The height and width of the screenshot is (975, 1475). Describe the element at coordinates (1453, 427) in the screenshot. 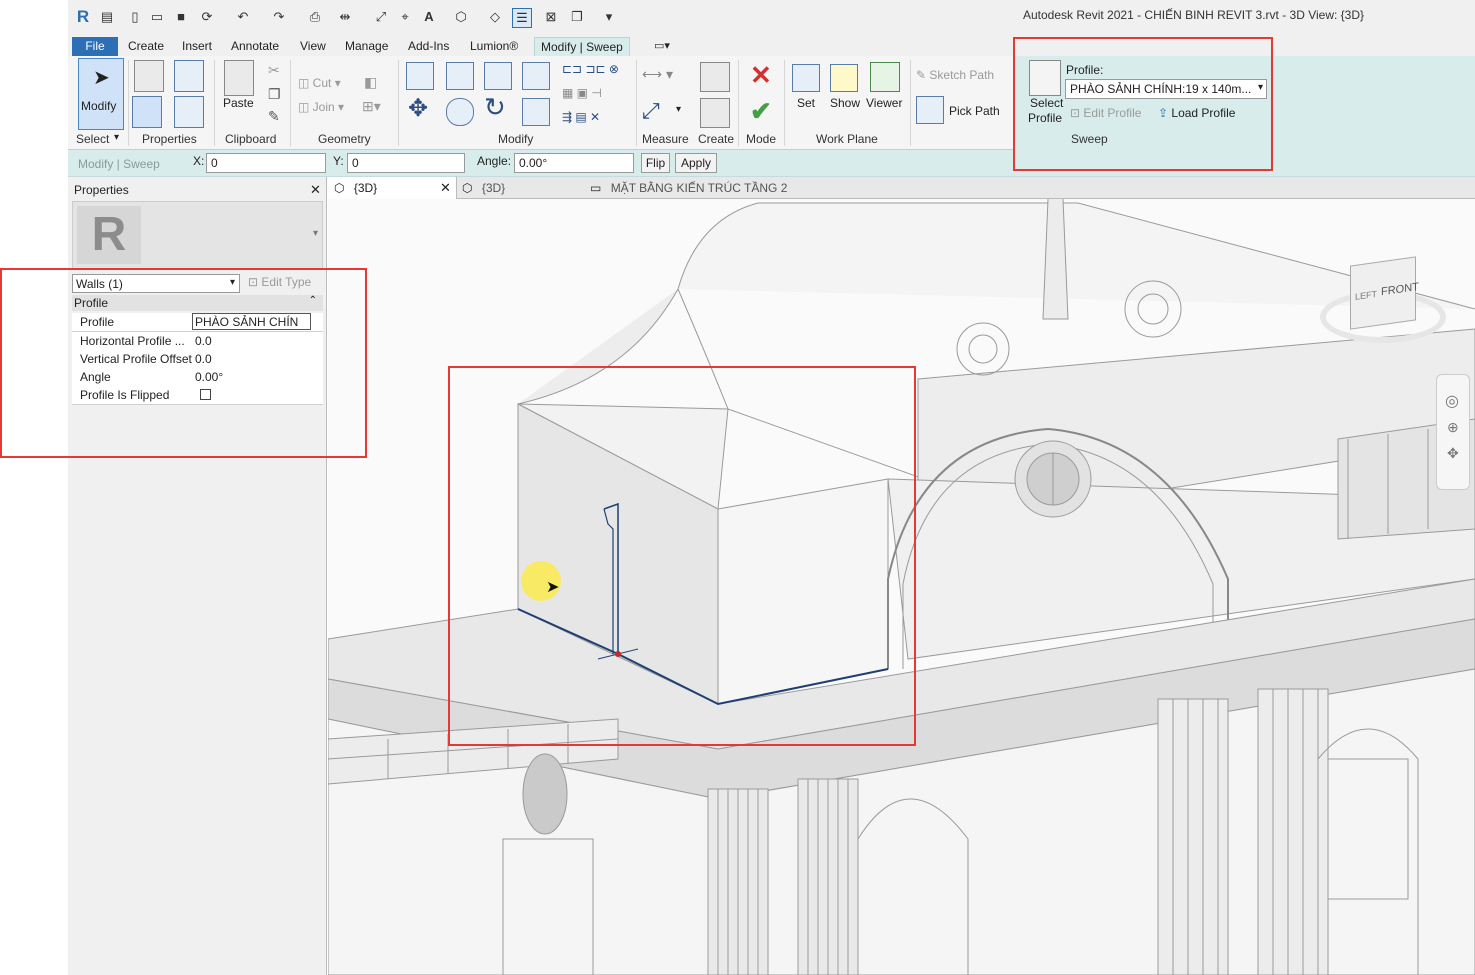

I see `zoom-icon: ⊕` at that location.